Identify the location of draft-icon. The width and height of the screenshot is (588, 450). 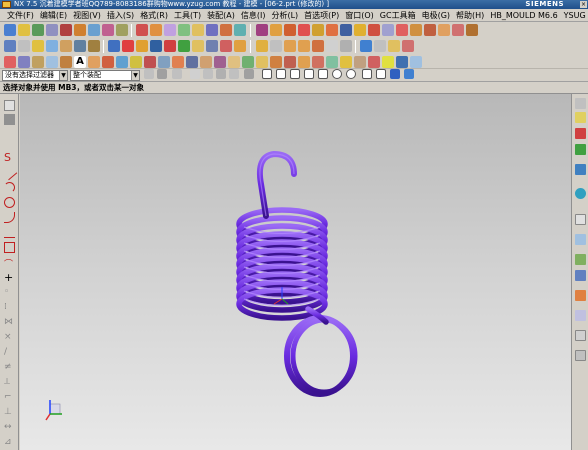
(184, 30).